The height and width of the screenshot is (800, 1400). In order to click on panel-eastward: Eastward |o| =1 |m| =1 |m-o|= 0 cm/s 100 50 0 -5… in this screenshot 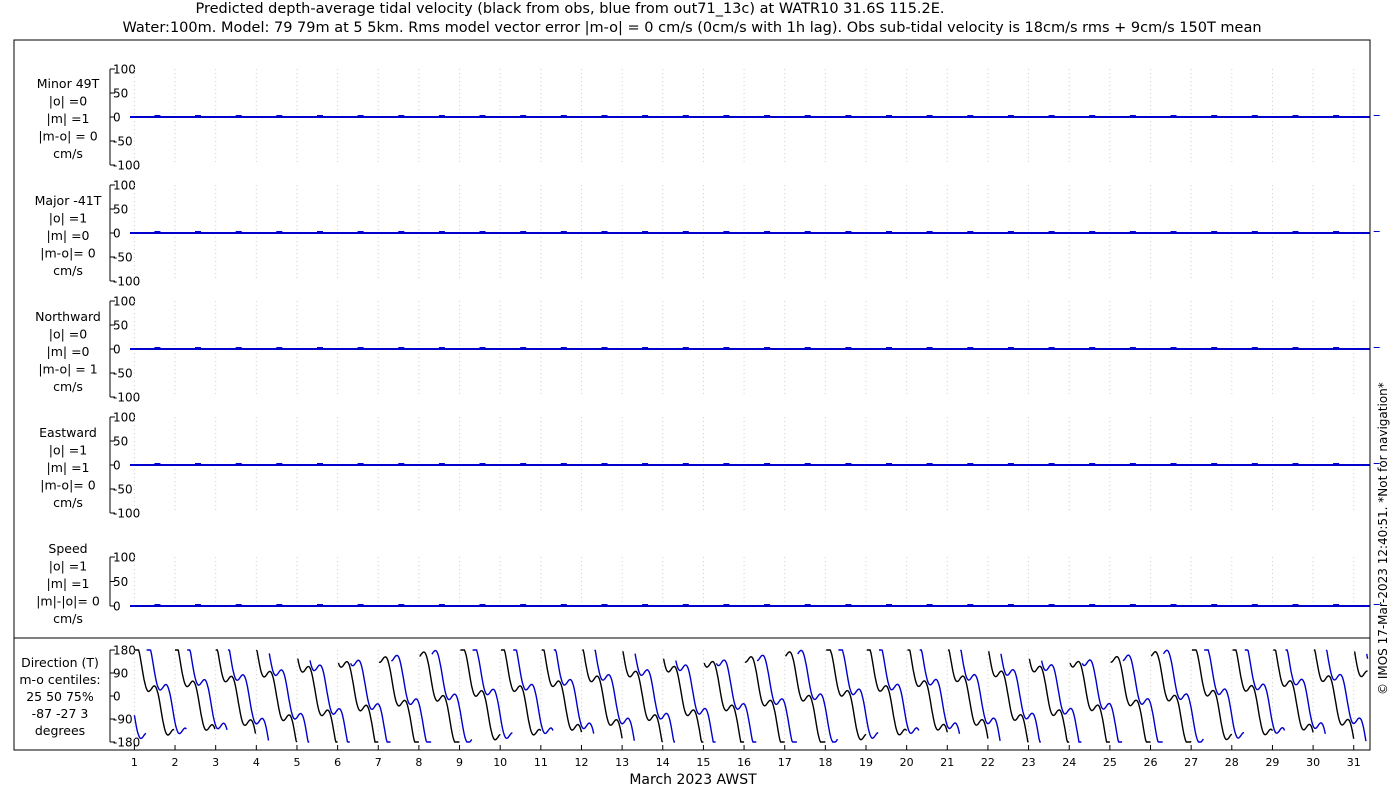, I will do `click(709, 466)`.